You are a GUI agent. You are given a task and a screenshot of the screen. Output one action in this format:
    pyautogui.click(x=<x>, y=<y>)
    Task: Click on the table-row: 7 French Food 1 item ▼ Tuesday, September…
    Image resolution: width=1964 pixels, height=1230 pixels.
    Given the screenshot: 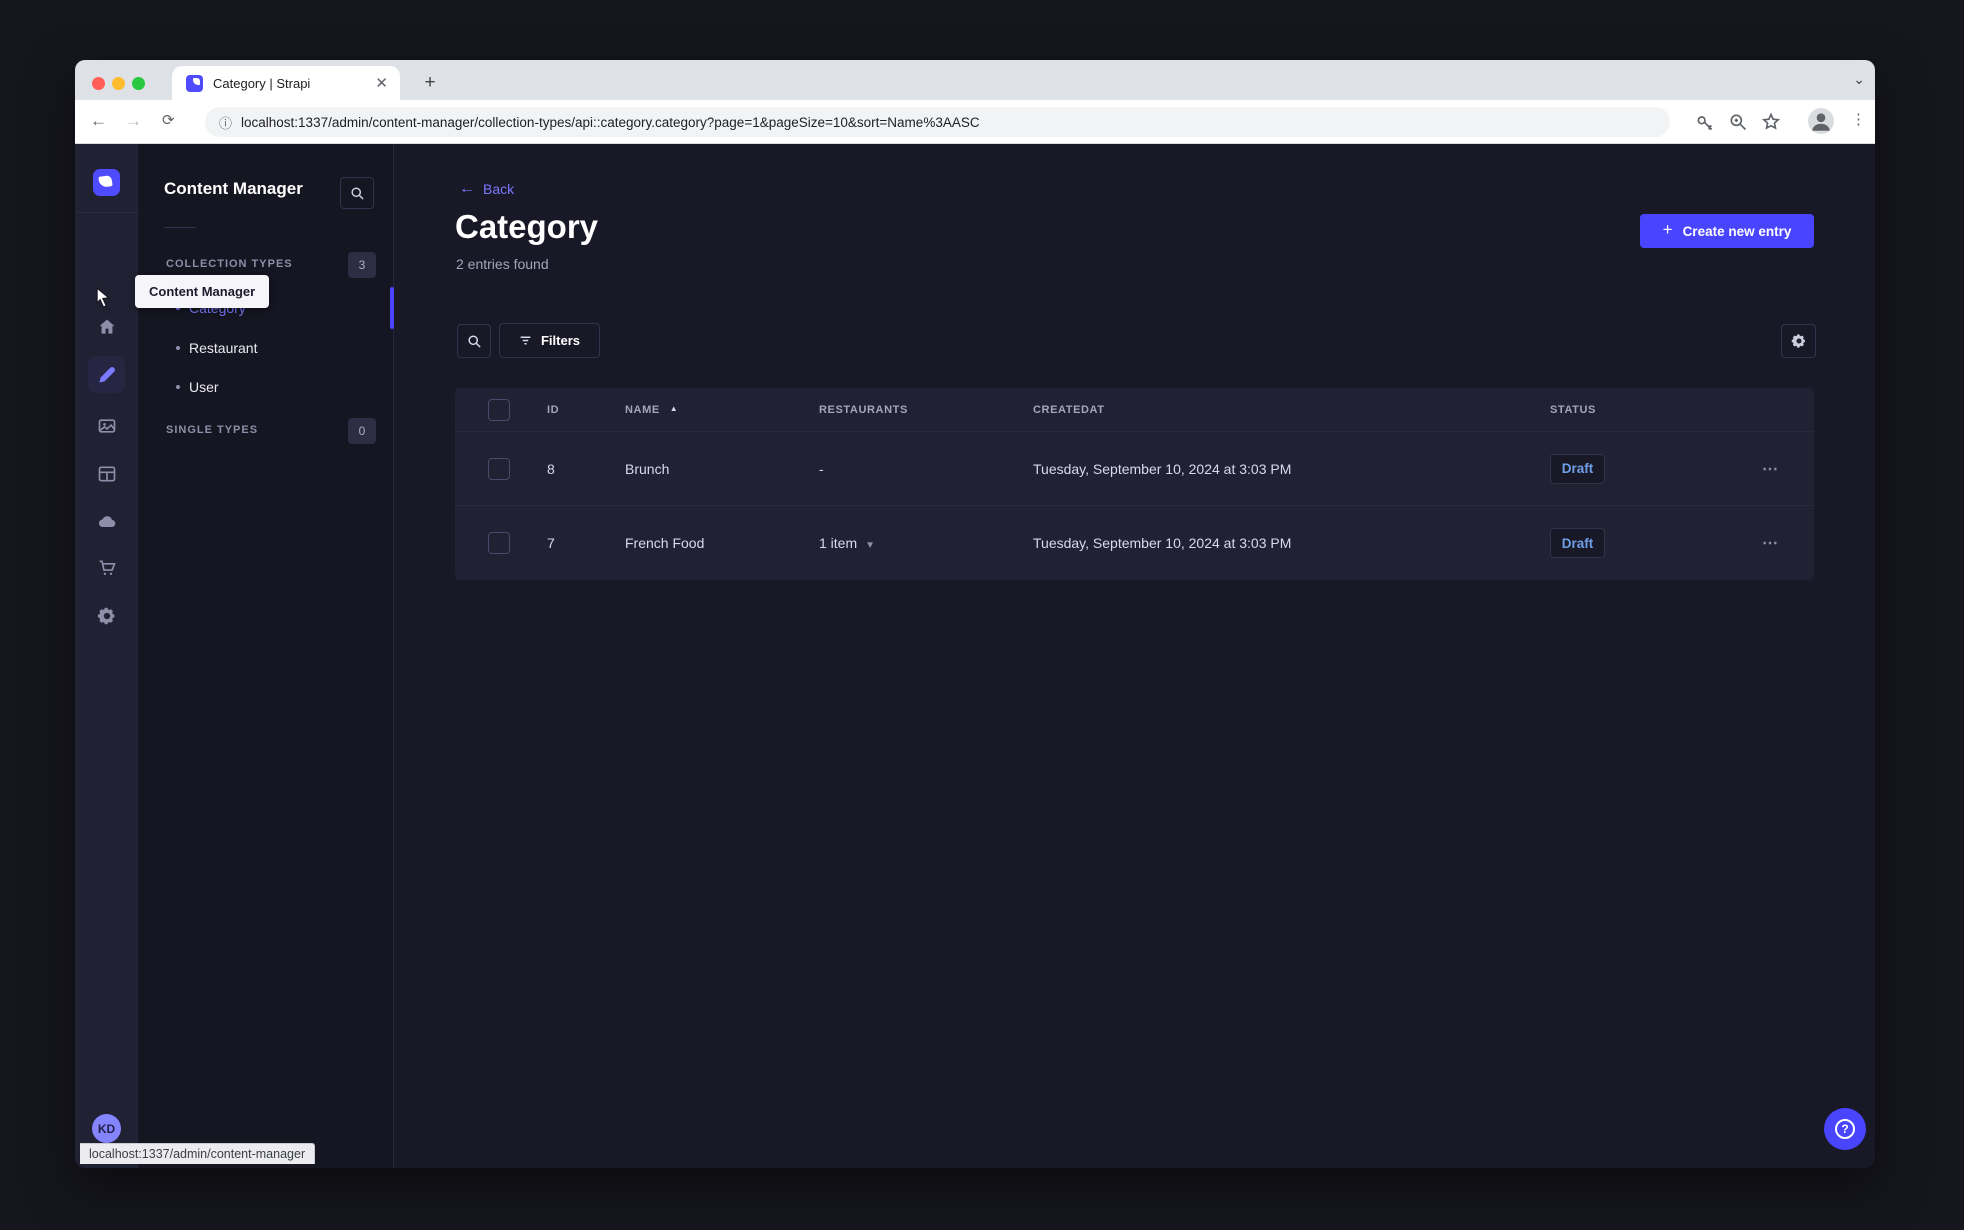 What is the action you would take?
    pyautogui.click(x=1134, y=543)
    